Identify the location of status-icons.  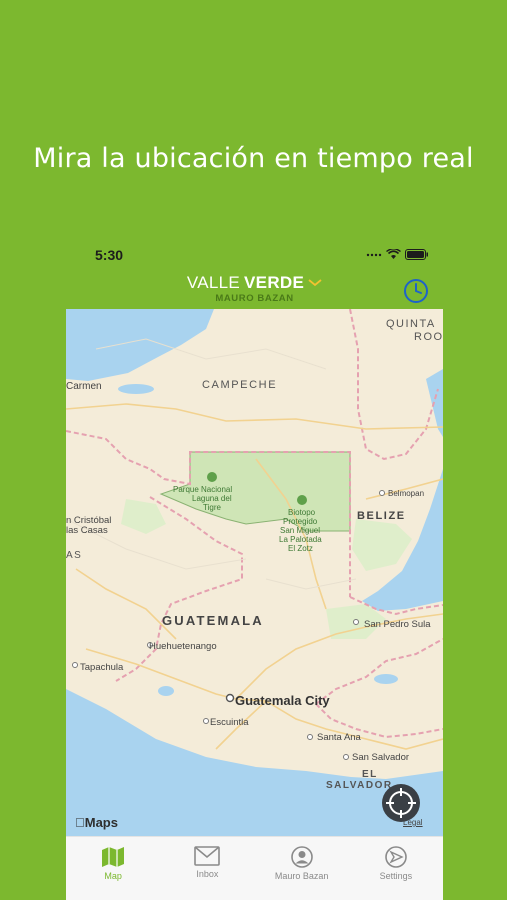
(397, 254).